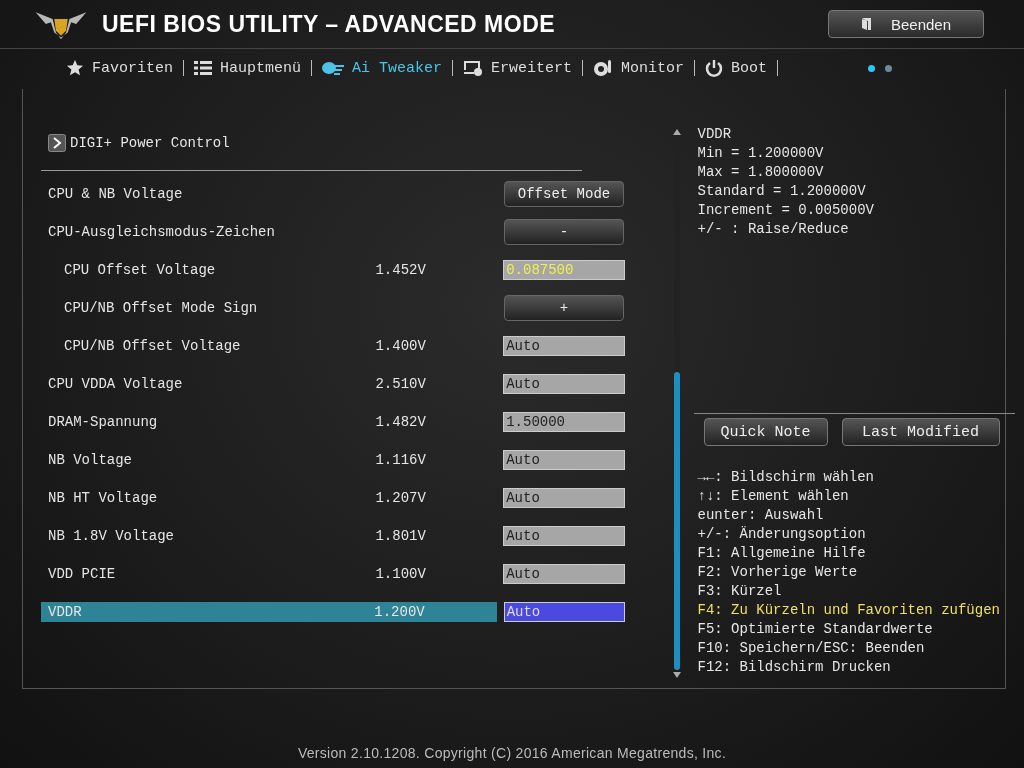 This screenshot has height=768, width=1024. I want to click on value-field: 1.50000, so click(564, 422).